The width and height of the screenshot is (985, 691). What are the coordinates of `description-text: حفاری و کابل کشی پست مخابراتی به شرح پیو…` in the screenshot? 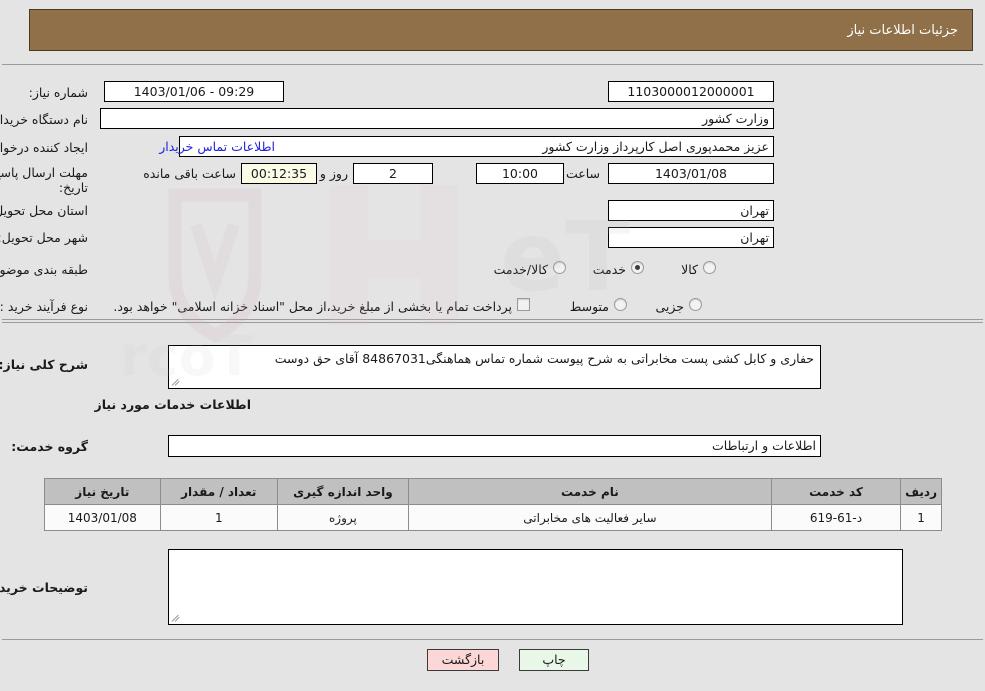 It's located at (544, 358).